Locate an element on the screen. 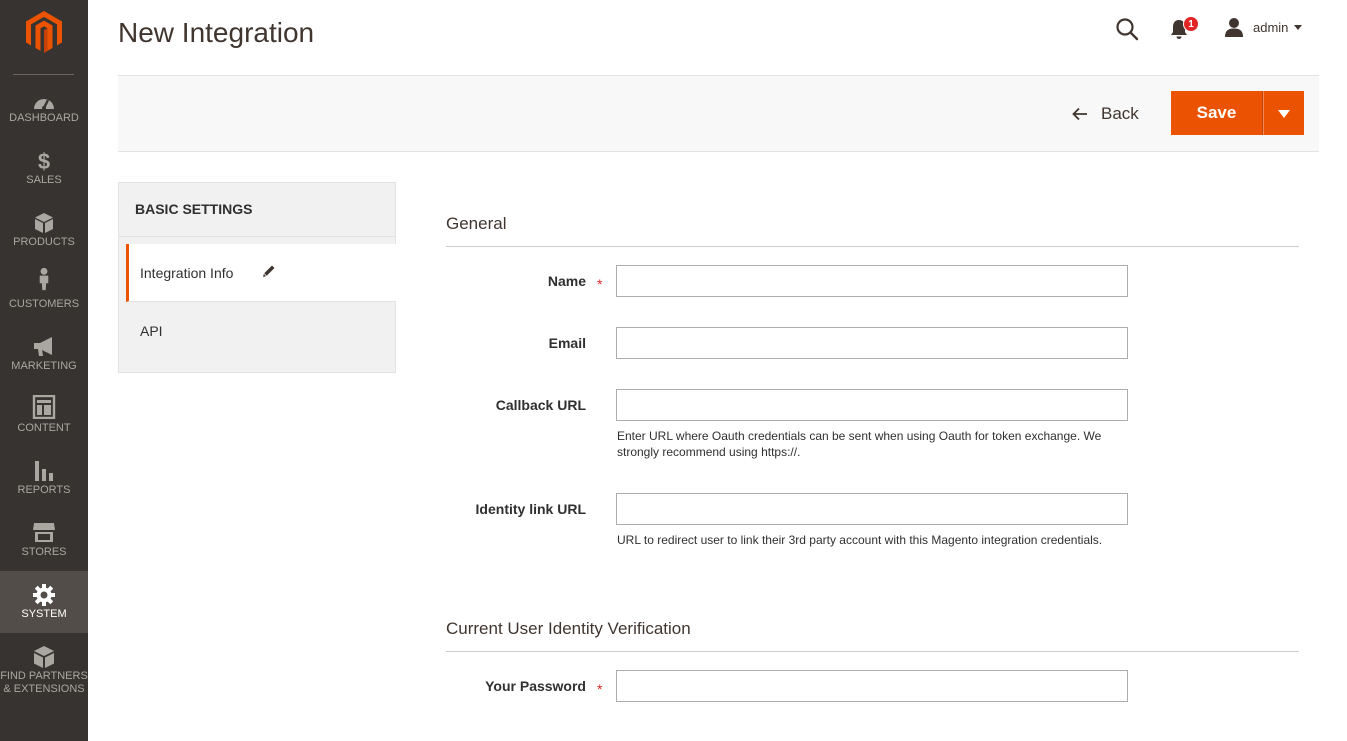 Image resolution: width=1347 pixels, height=741 pixels. name-input is located at coordinates (872, 281).